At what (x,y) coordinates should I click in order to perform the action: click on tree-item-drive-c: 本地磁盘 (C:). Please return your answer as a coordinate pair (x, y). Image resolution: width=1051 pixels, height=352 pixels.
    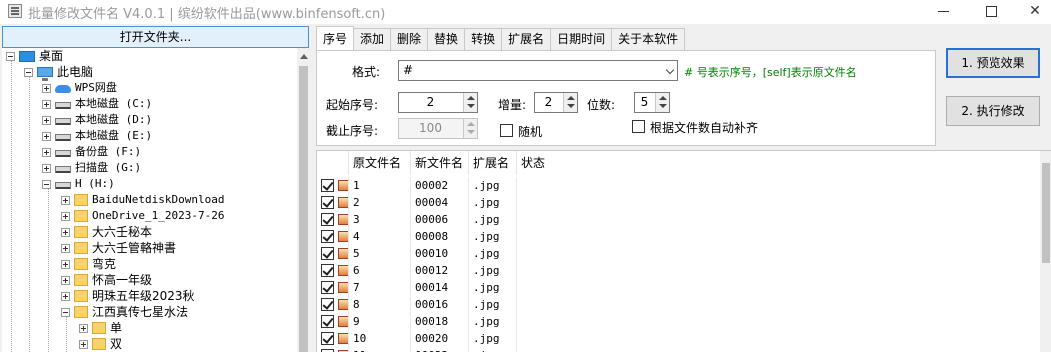
    Looking at the image, I should click on (97, 104).